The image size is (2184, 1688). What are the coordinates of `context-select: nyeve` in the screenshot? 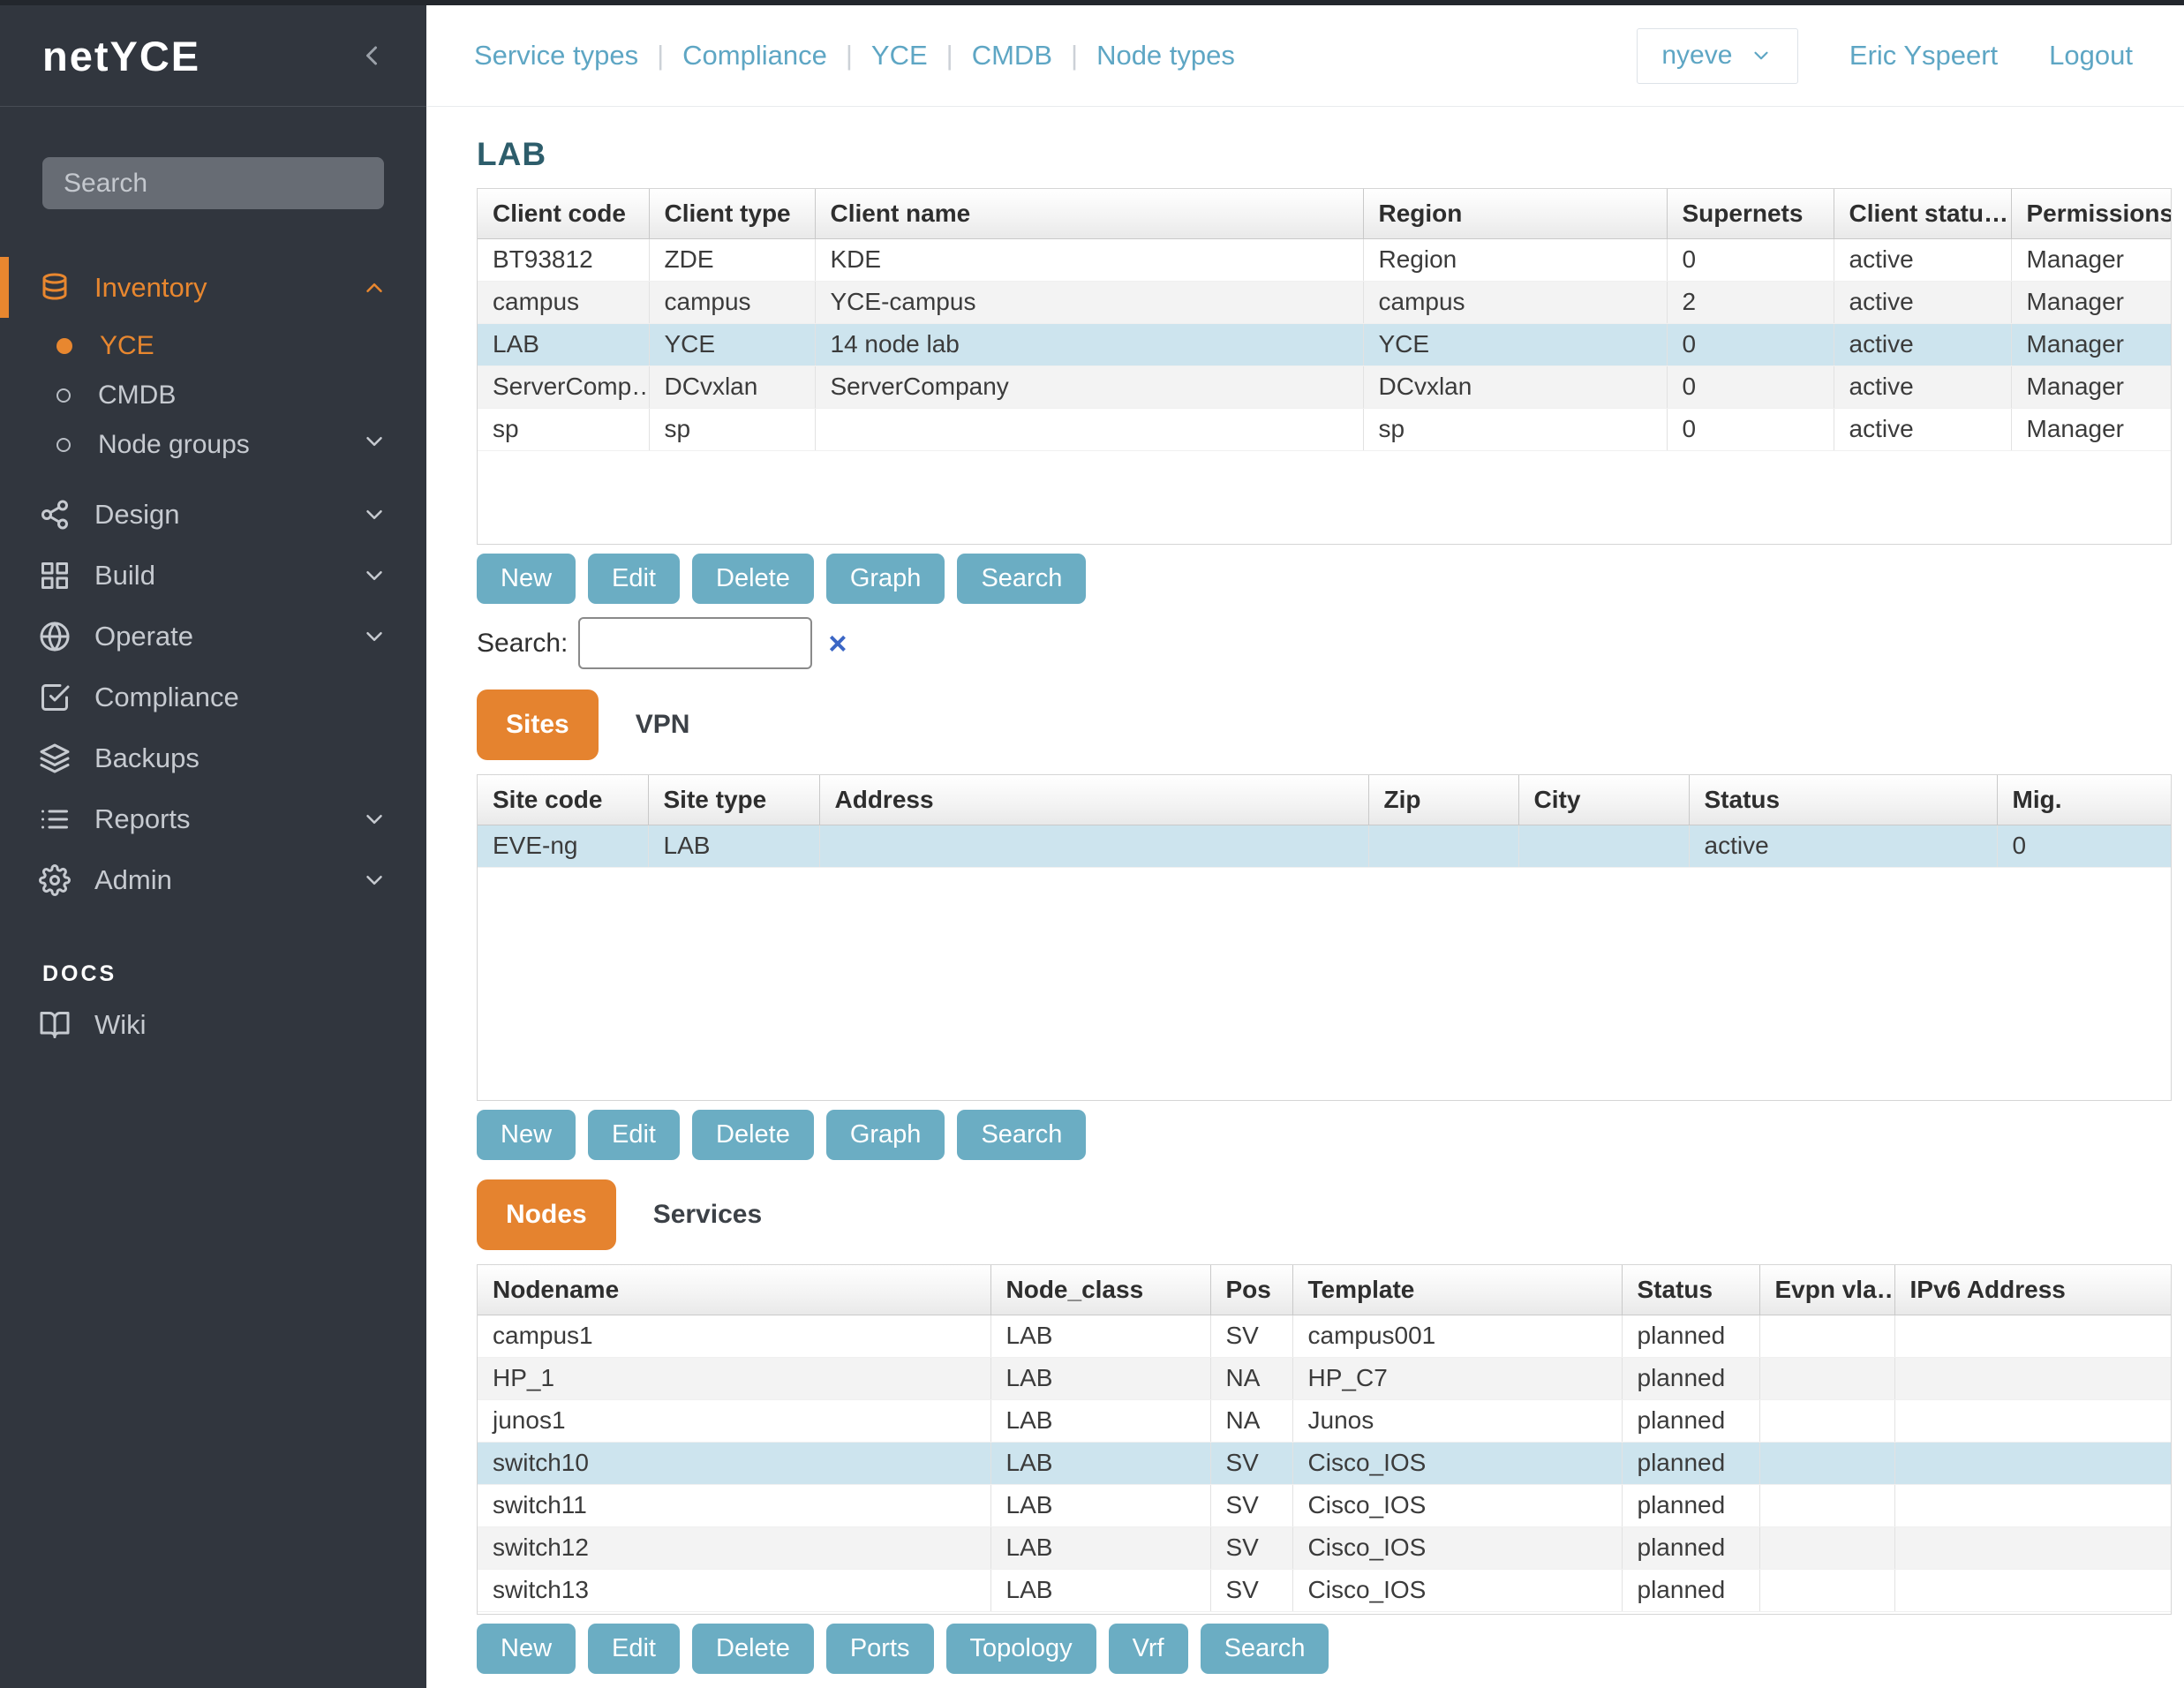 It's located at (1717, 56).